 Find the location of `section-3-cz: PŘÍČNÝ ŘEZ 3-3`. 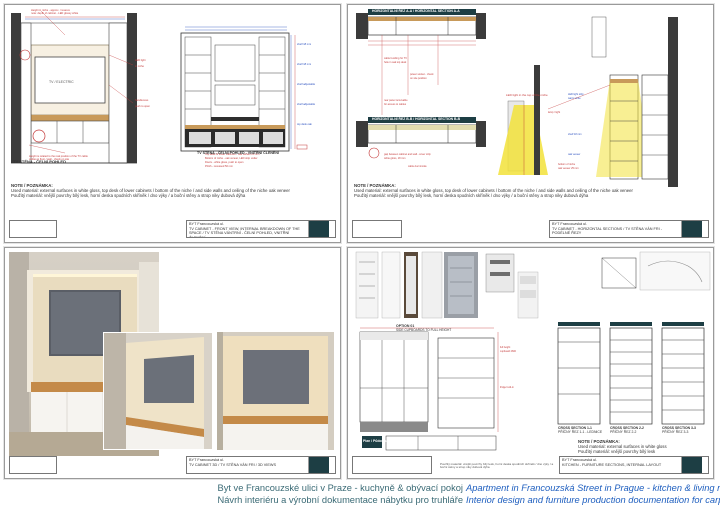

section-3-cz: PŘÍČNÝ ŘEZ 3-3 is located at coordinates (675, 432).